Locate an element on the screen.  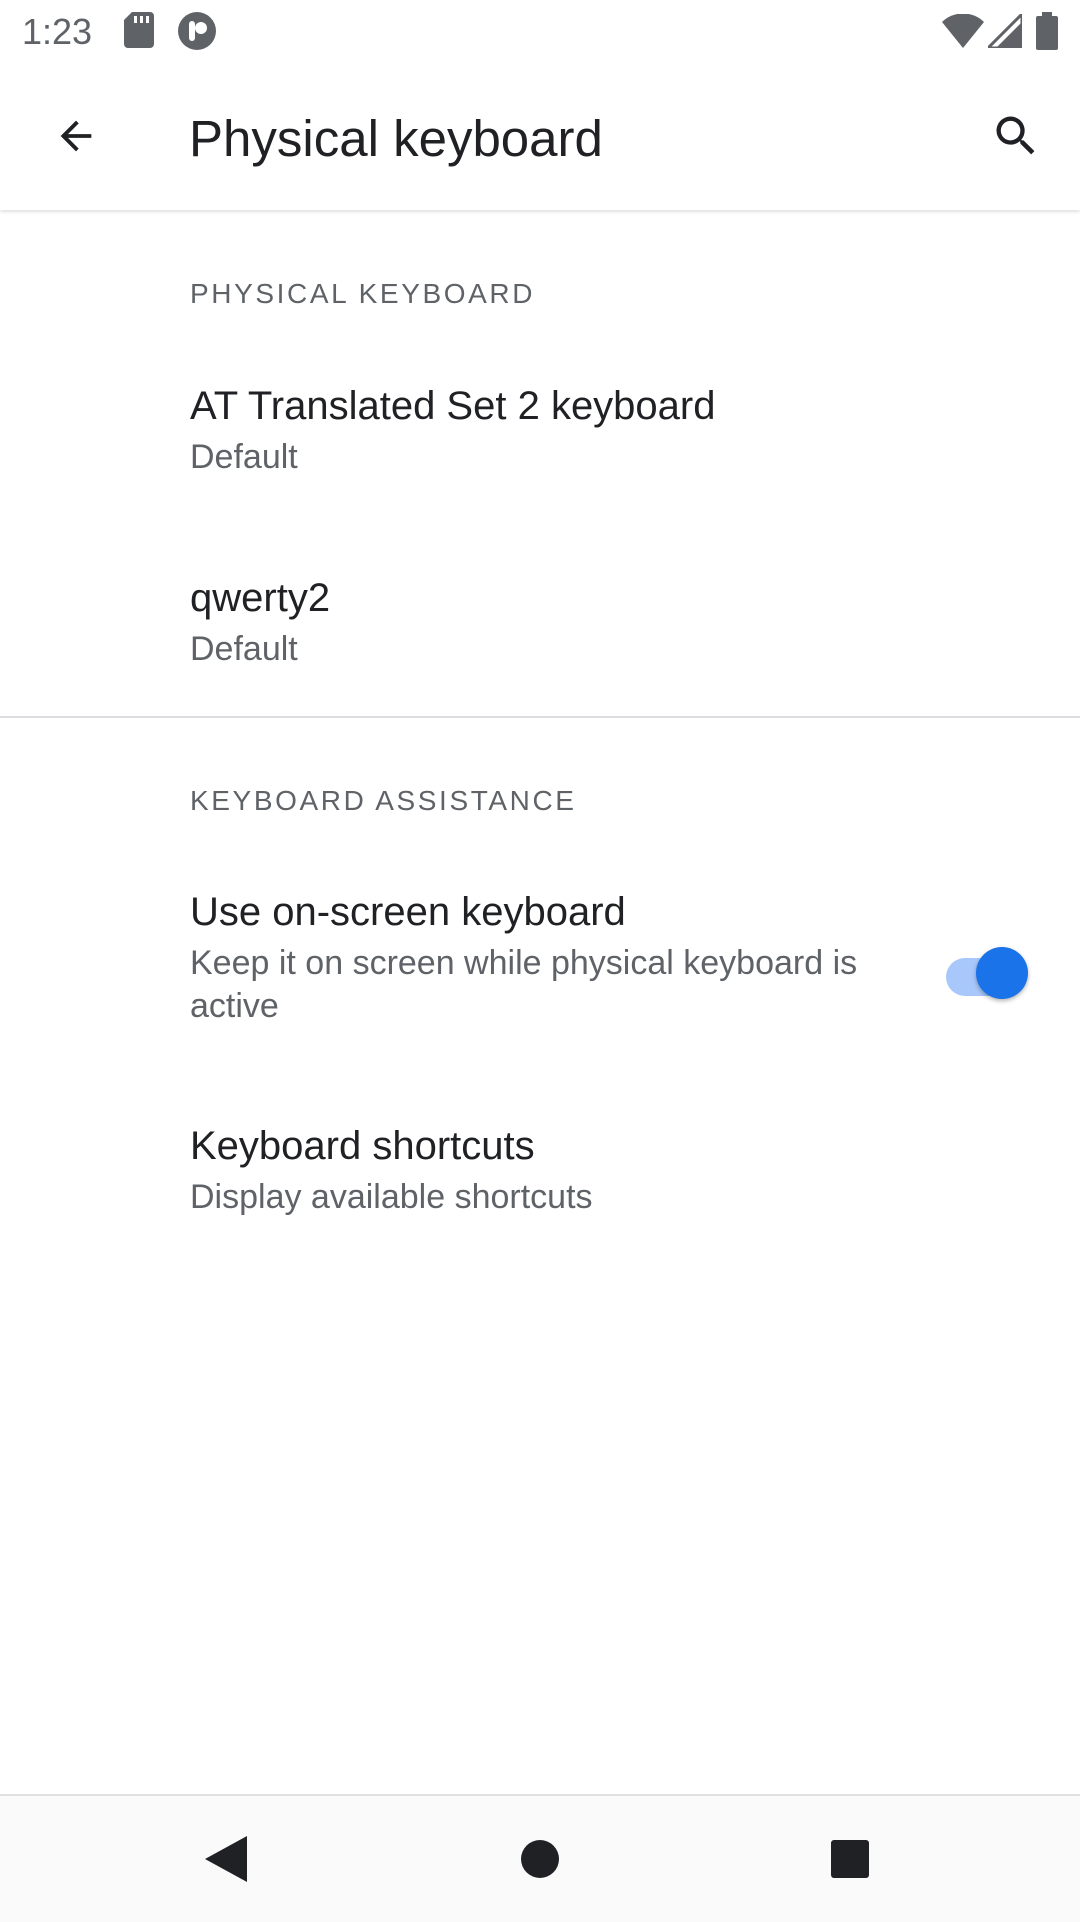
toggle-thumb is located at coordinates (1002, 973).